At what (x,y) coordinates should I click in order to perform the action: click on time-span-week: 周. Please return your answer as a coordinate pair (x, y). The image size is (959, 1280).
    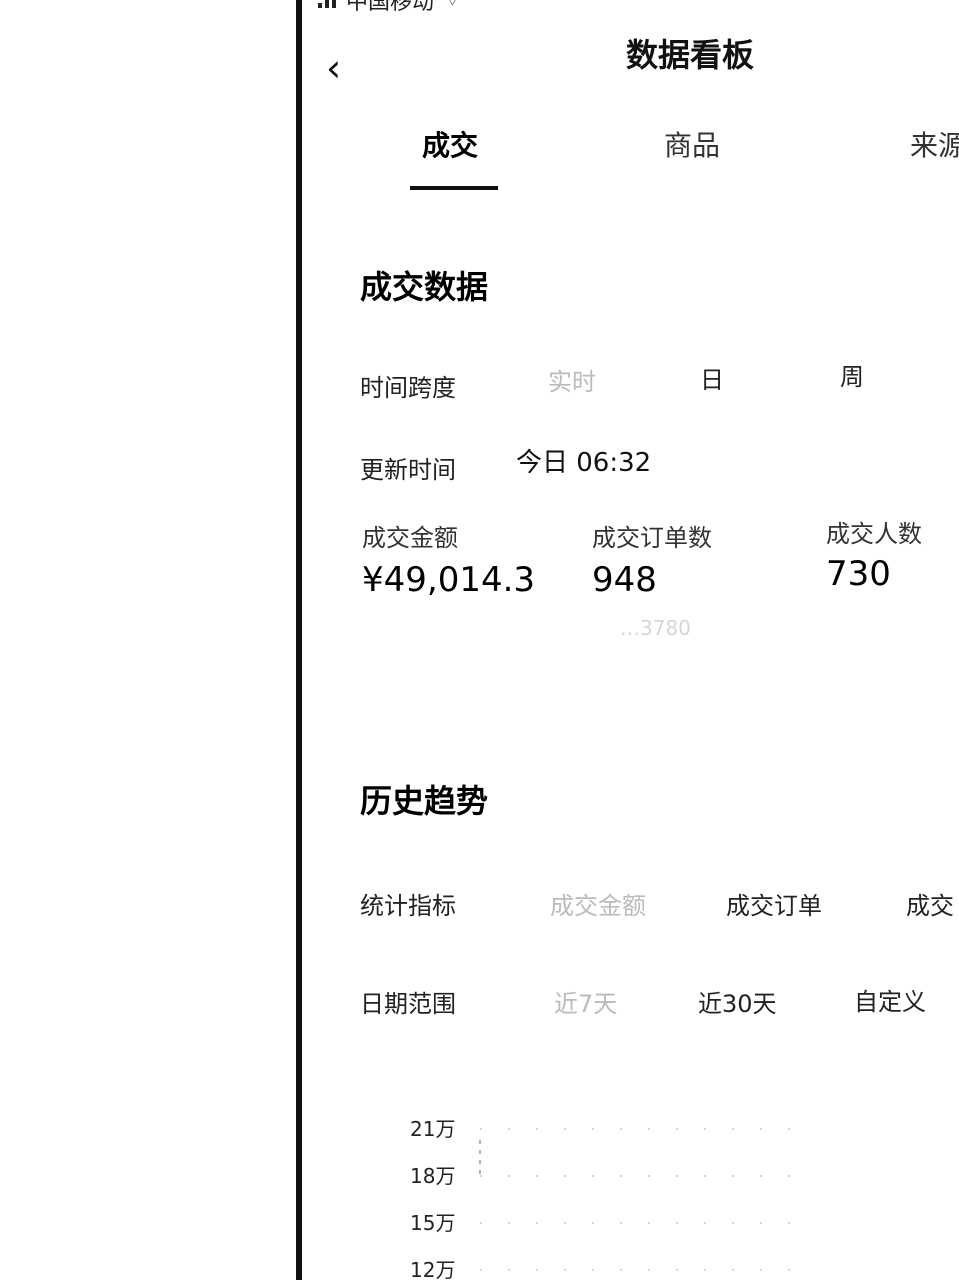
    Looking at the image, I should click on (852, 374).